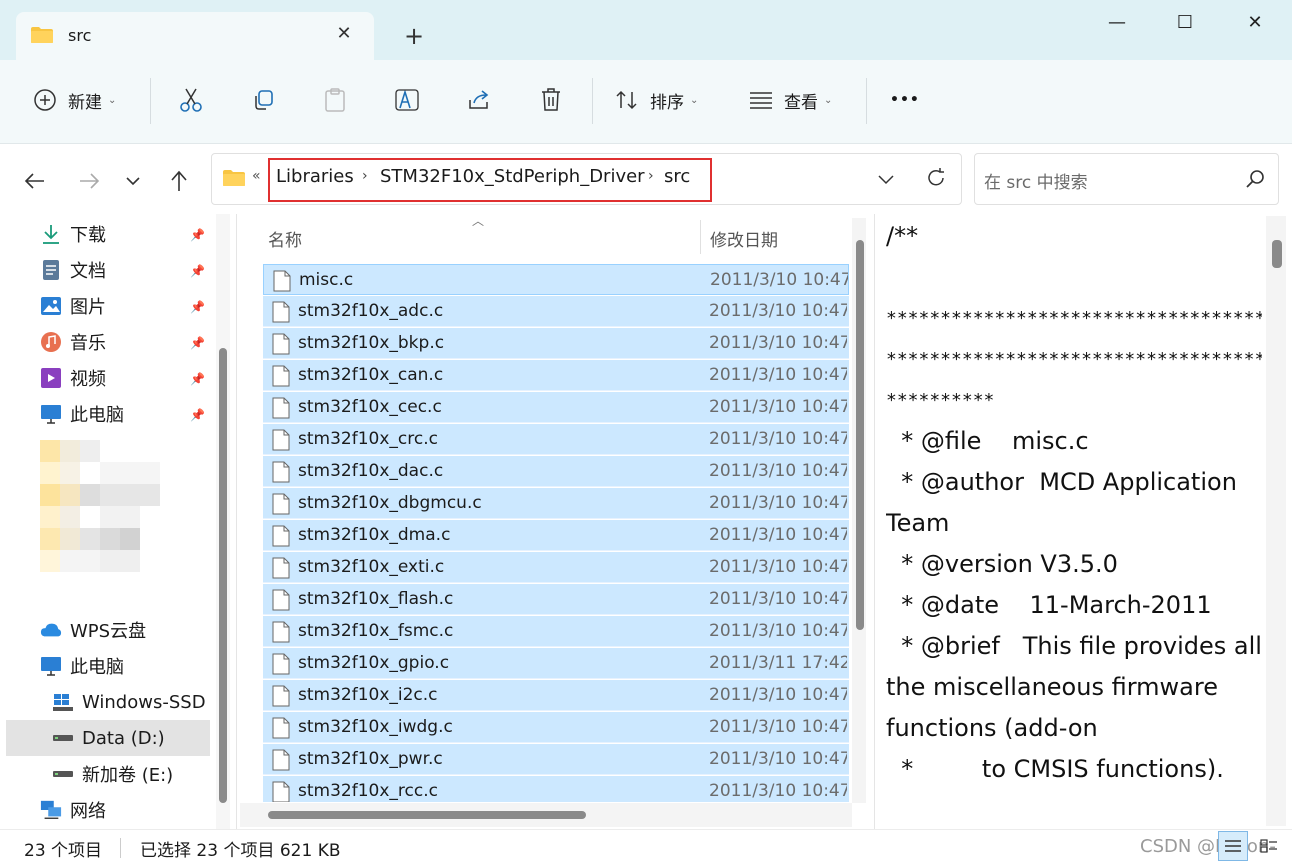 This screenshot has height=865, width=1292. Describe the element at coordinates (35, 181) in the screenshot. I see `back-button` at that location.